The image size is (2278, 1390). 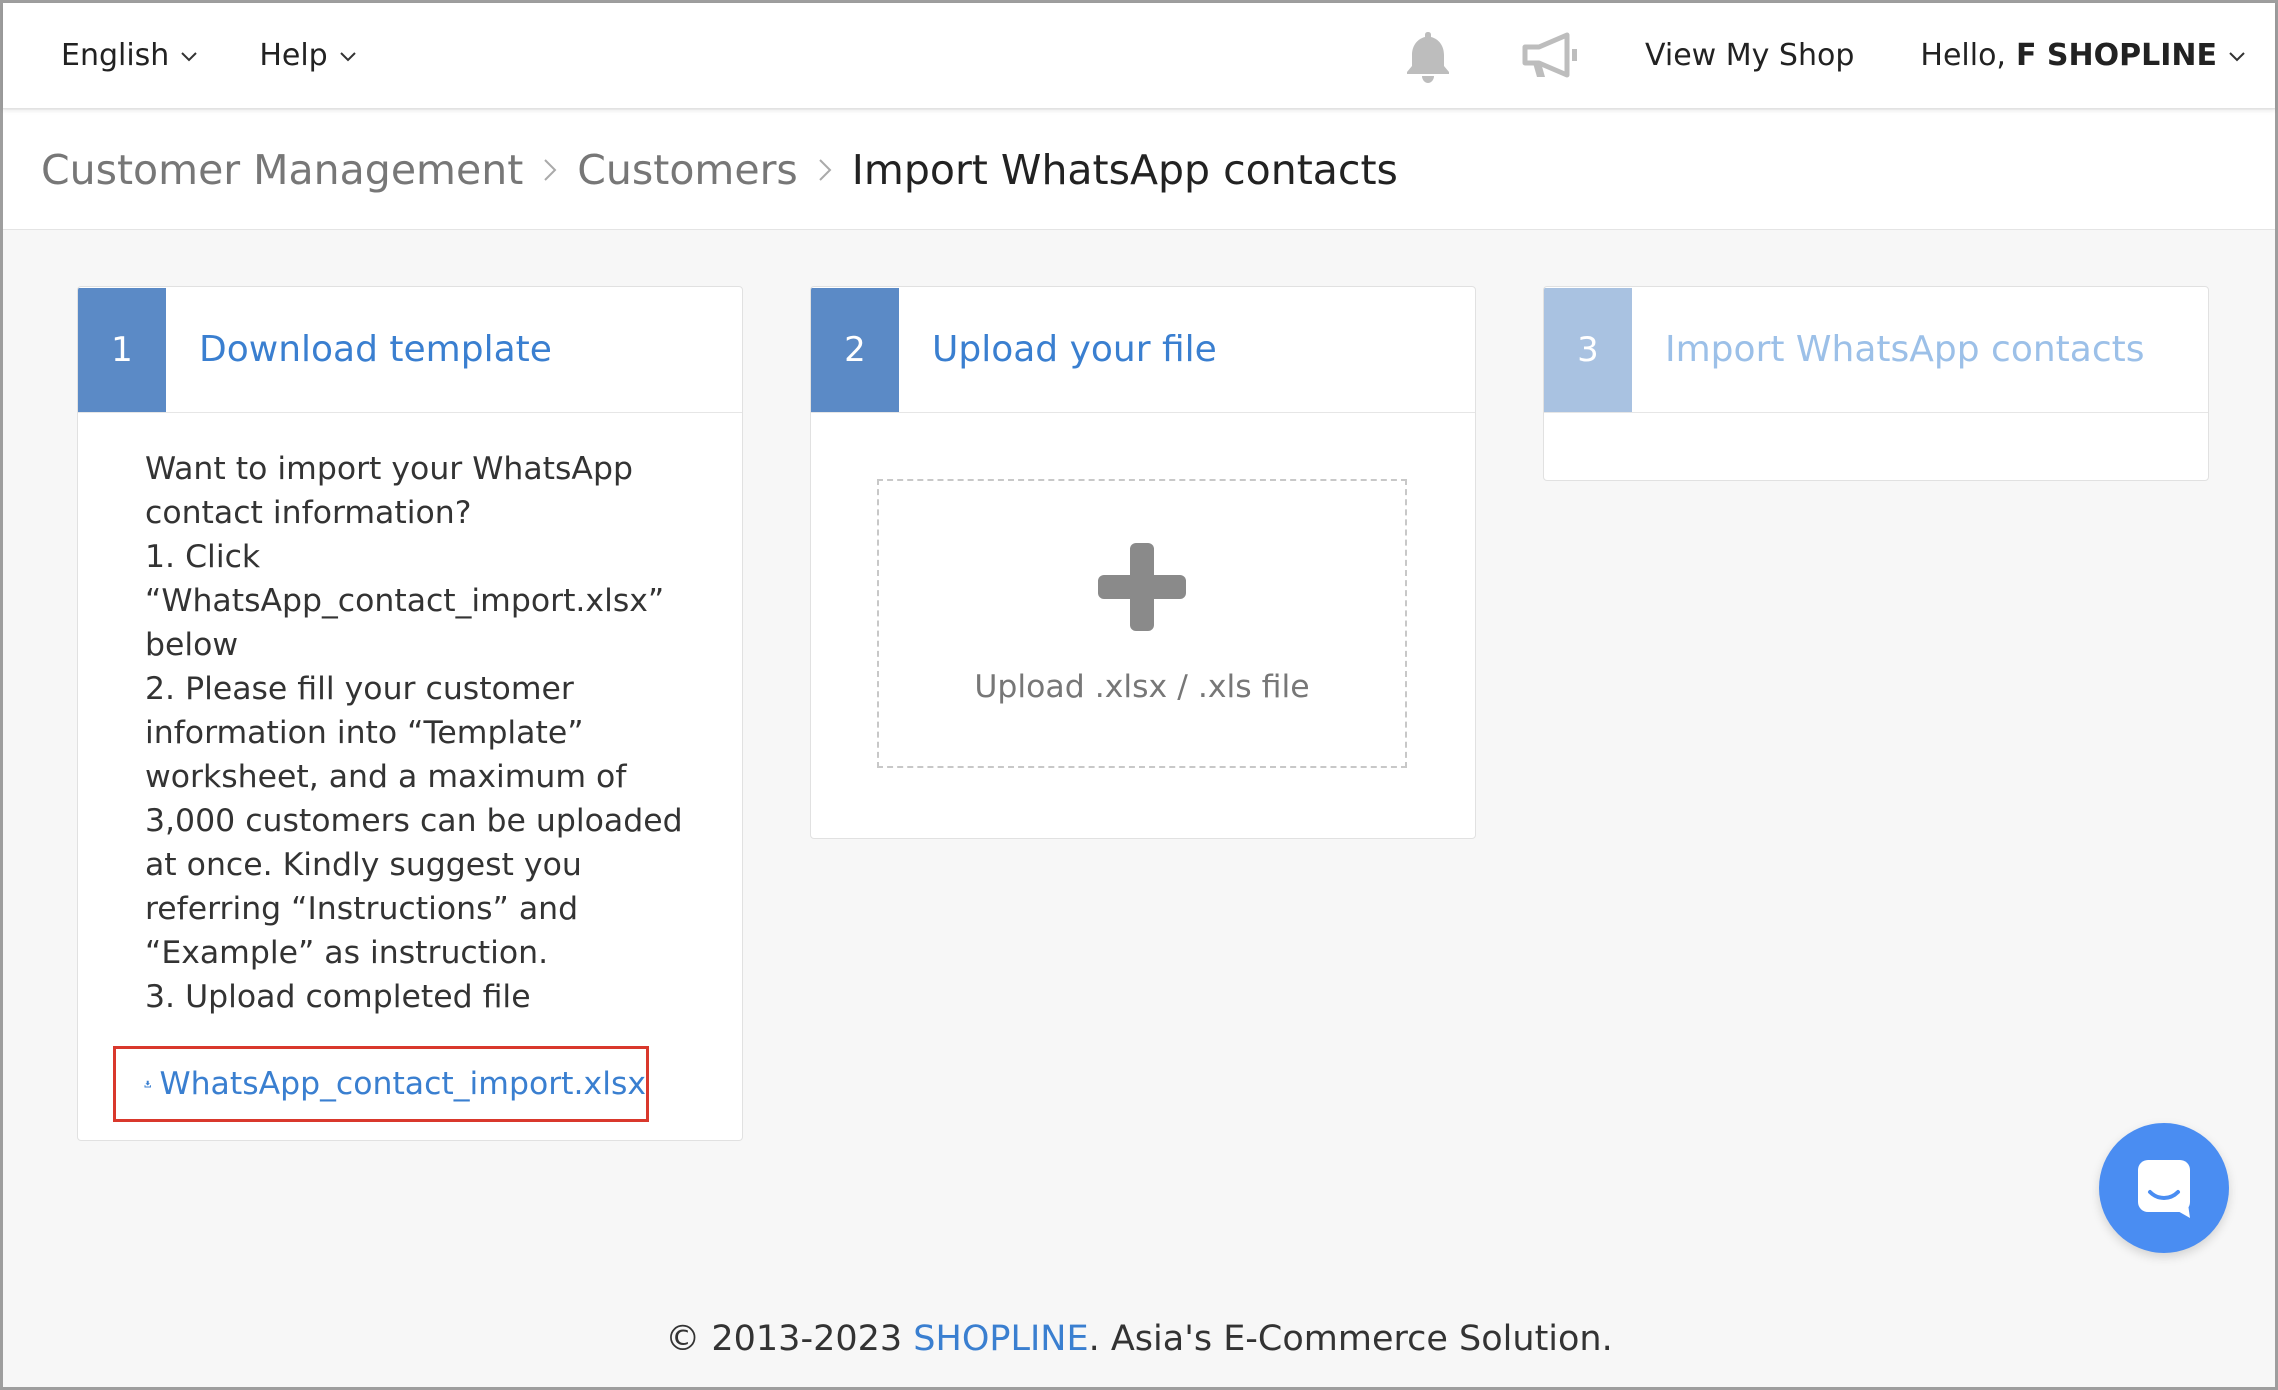 I want to click on account-dropdown: Hello, F SHOPLINE, so click(x=2083, y=55).